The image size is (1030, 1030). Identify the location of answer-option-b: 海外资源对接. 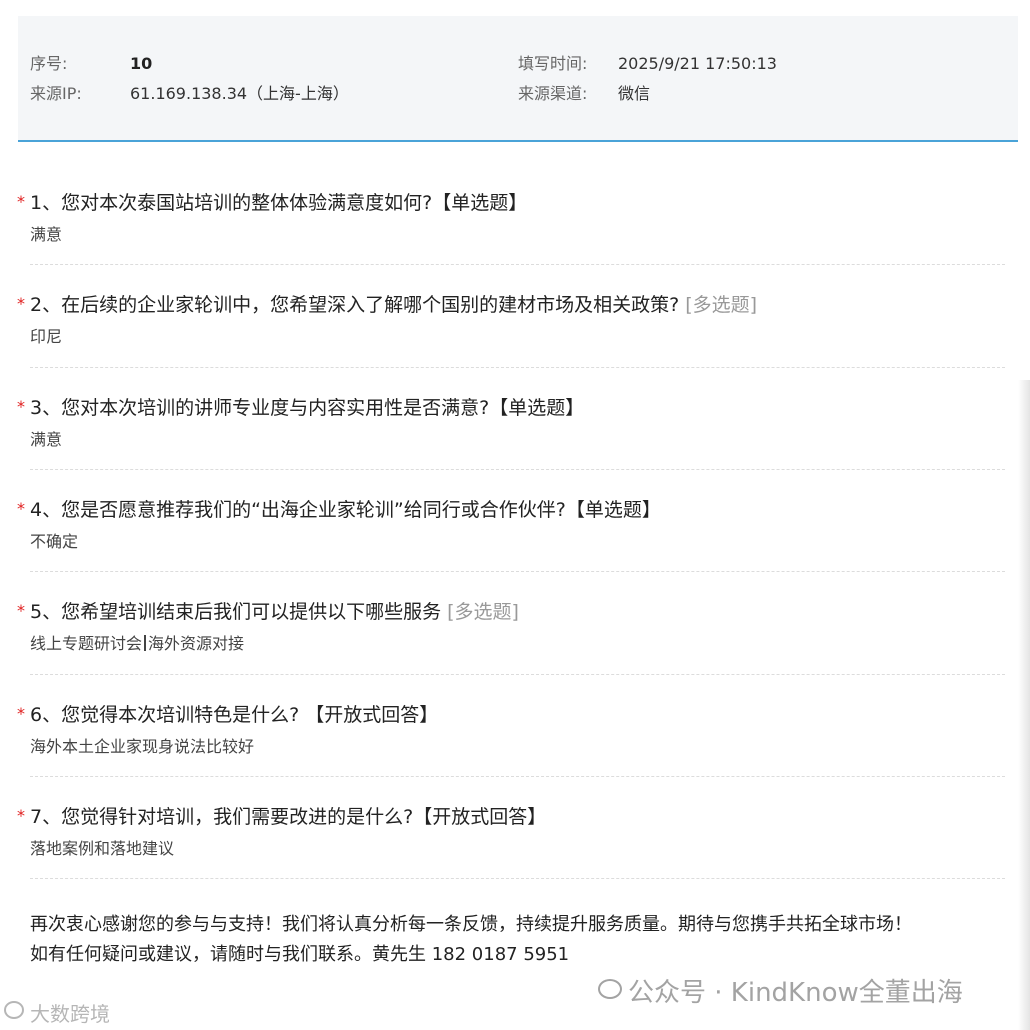
(196, 643).